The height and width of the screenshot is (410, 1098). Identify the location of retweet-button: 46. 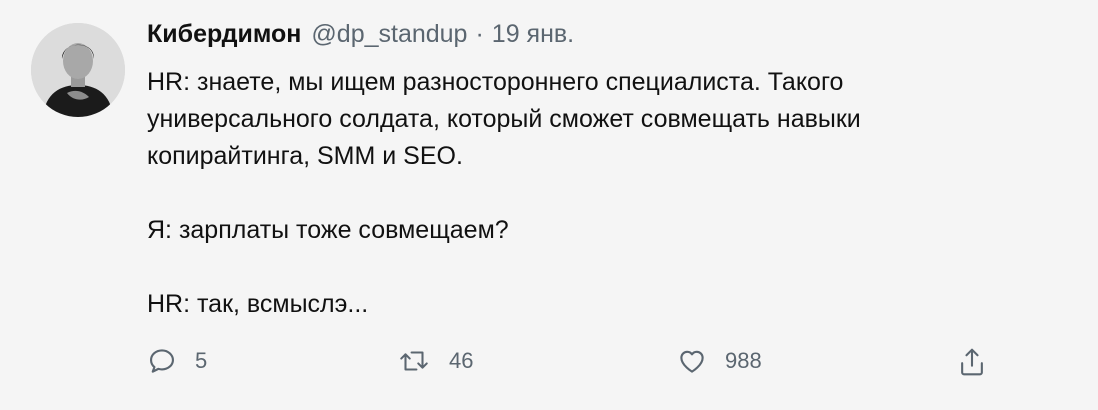
(435, 361).